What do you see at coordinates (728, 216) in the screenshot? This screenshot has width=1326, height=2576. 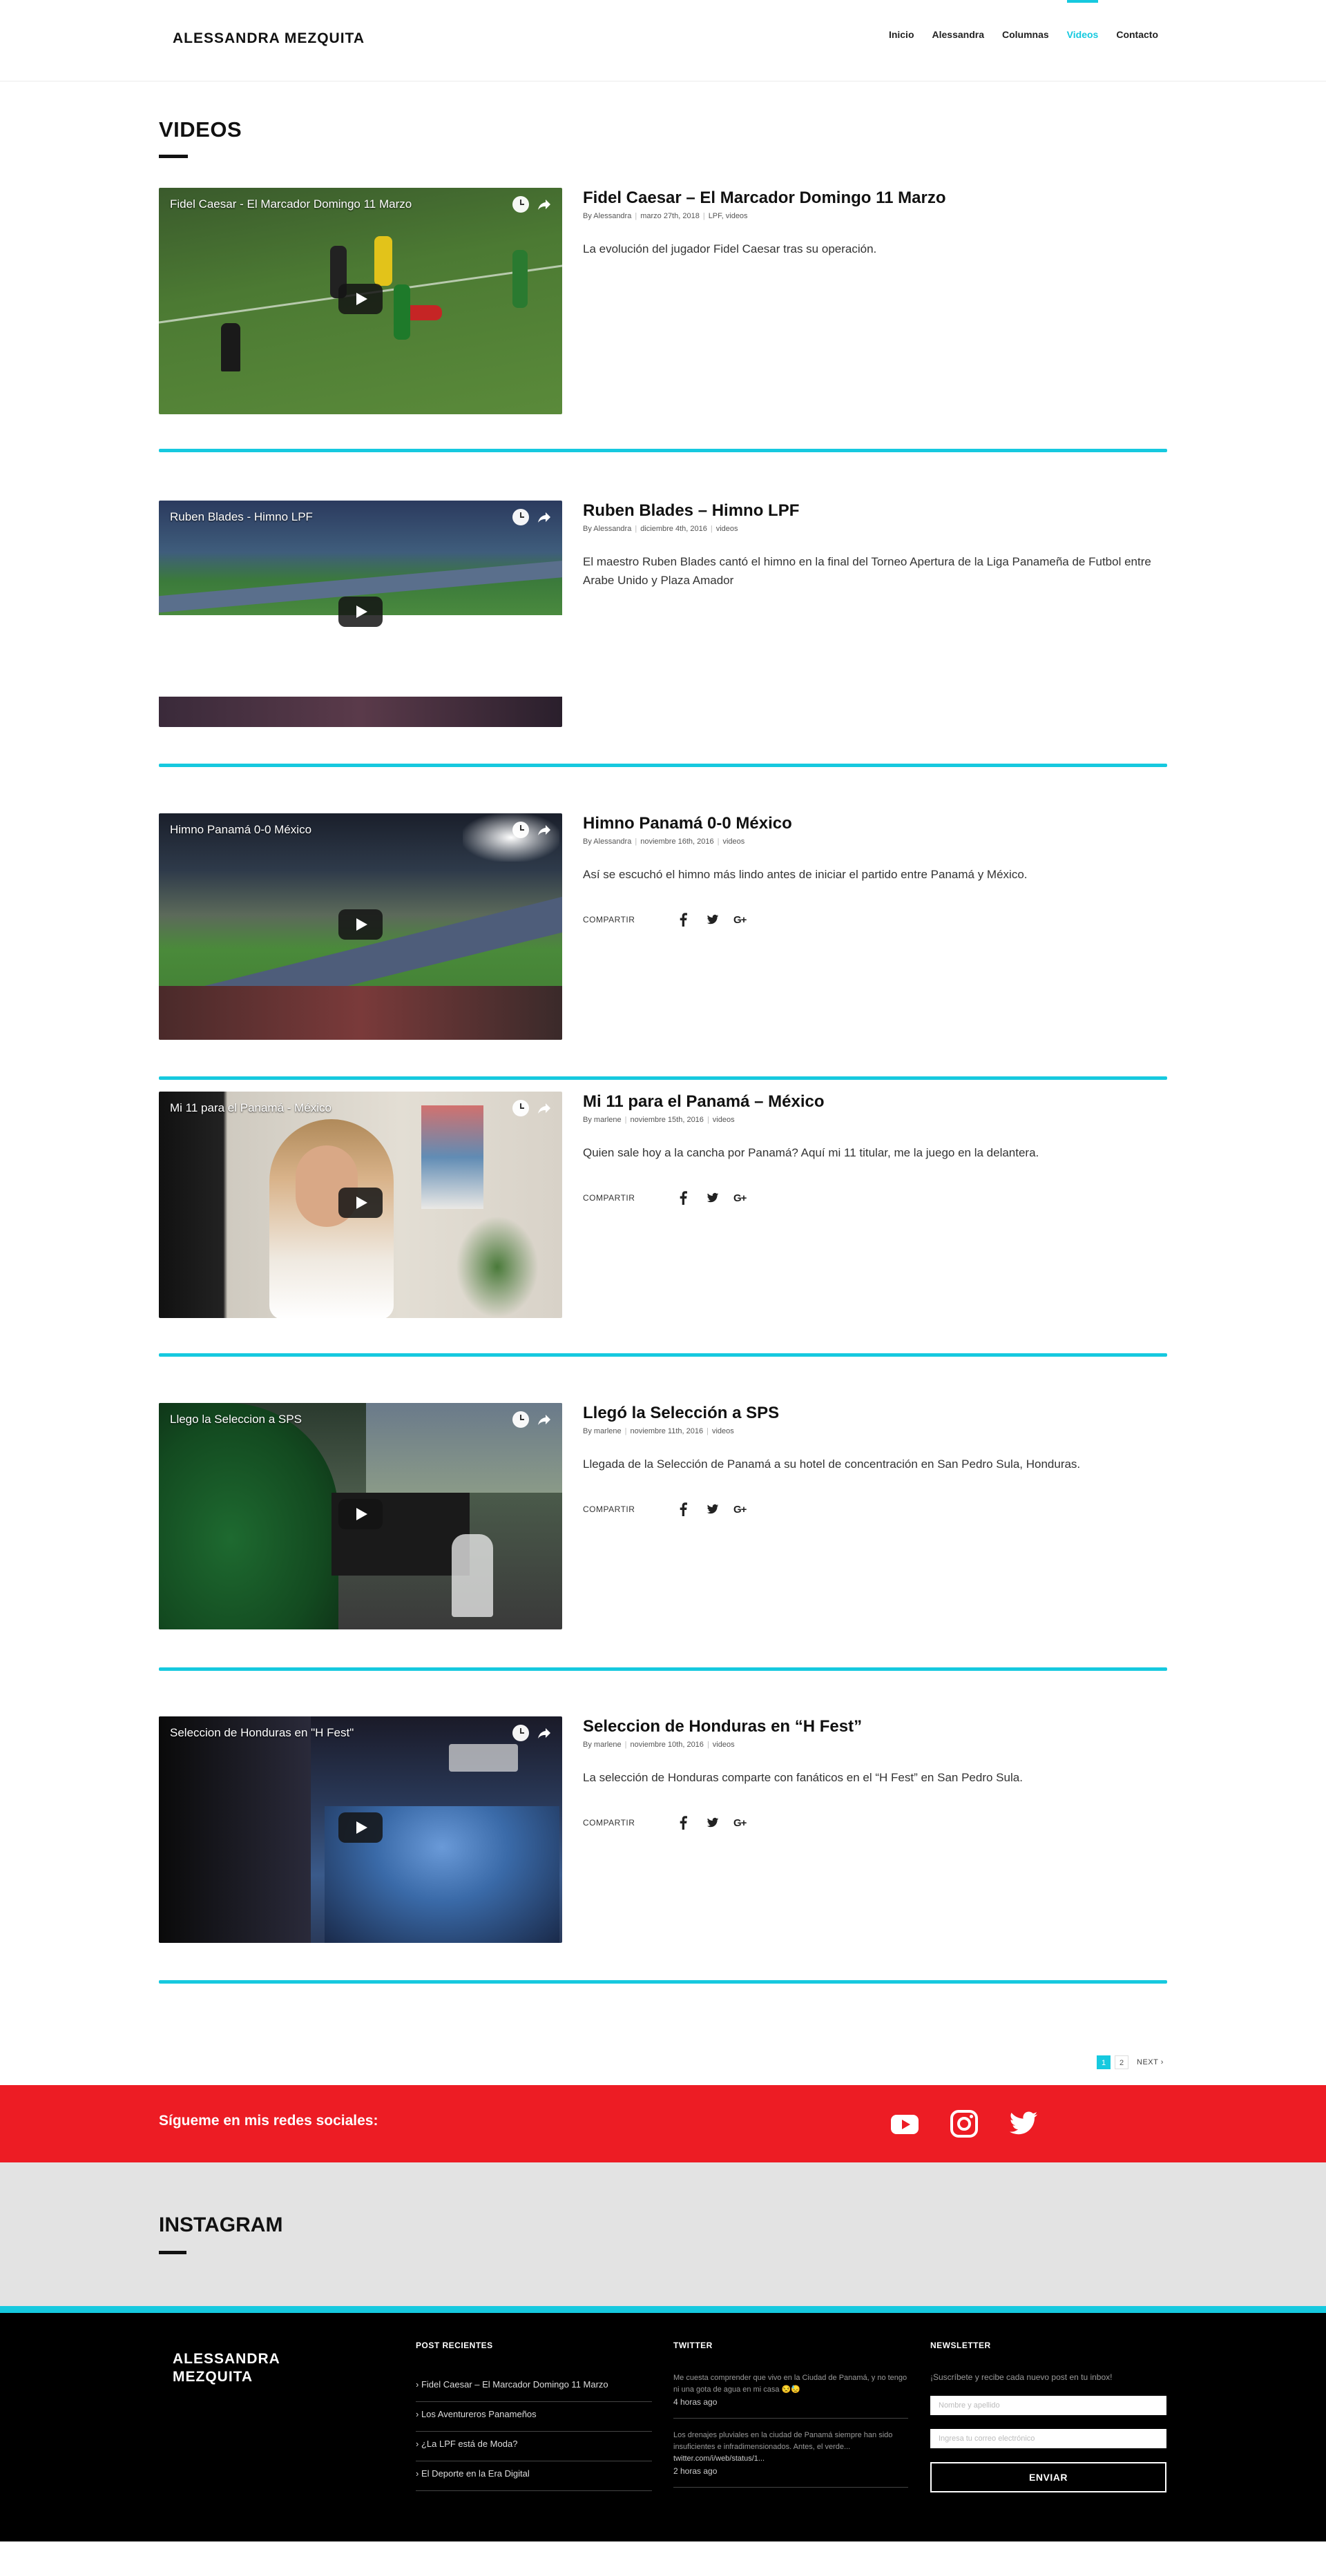 I see `post-categories: LPF, videos` at bounding box center [728, 216].